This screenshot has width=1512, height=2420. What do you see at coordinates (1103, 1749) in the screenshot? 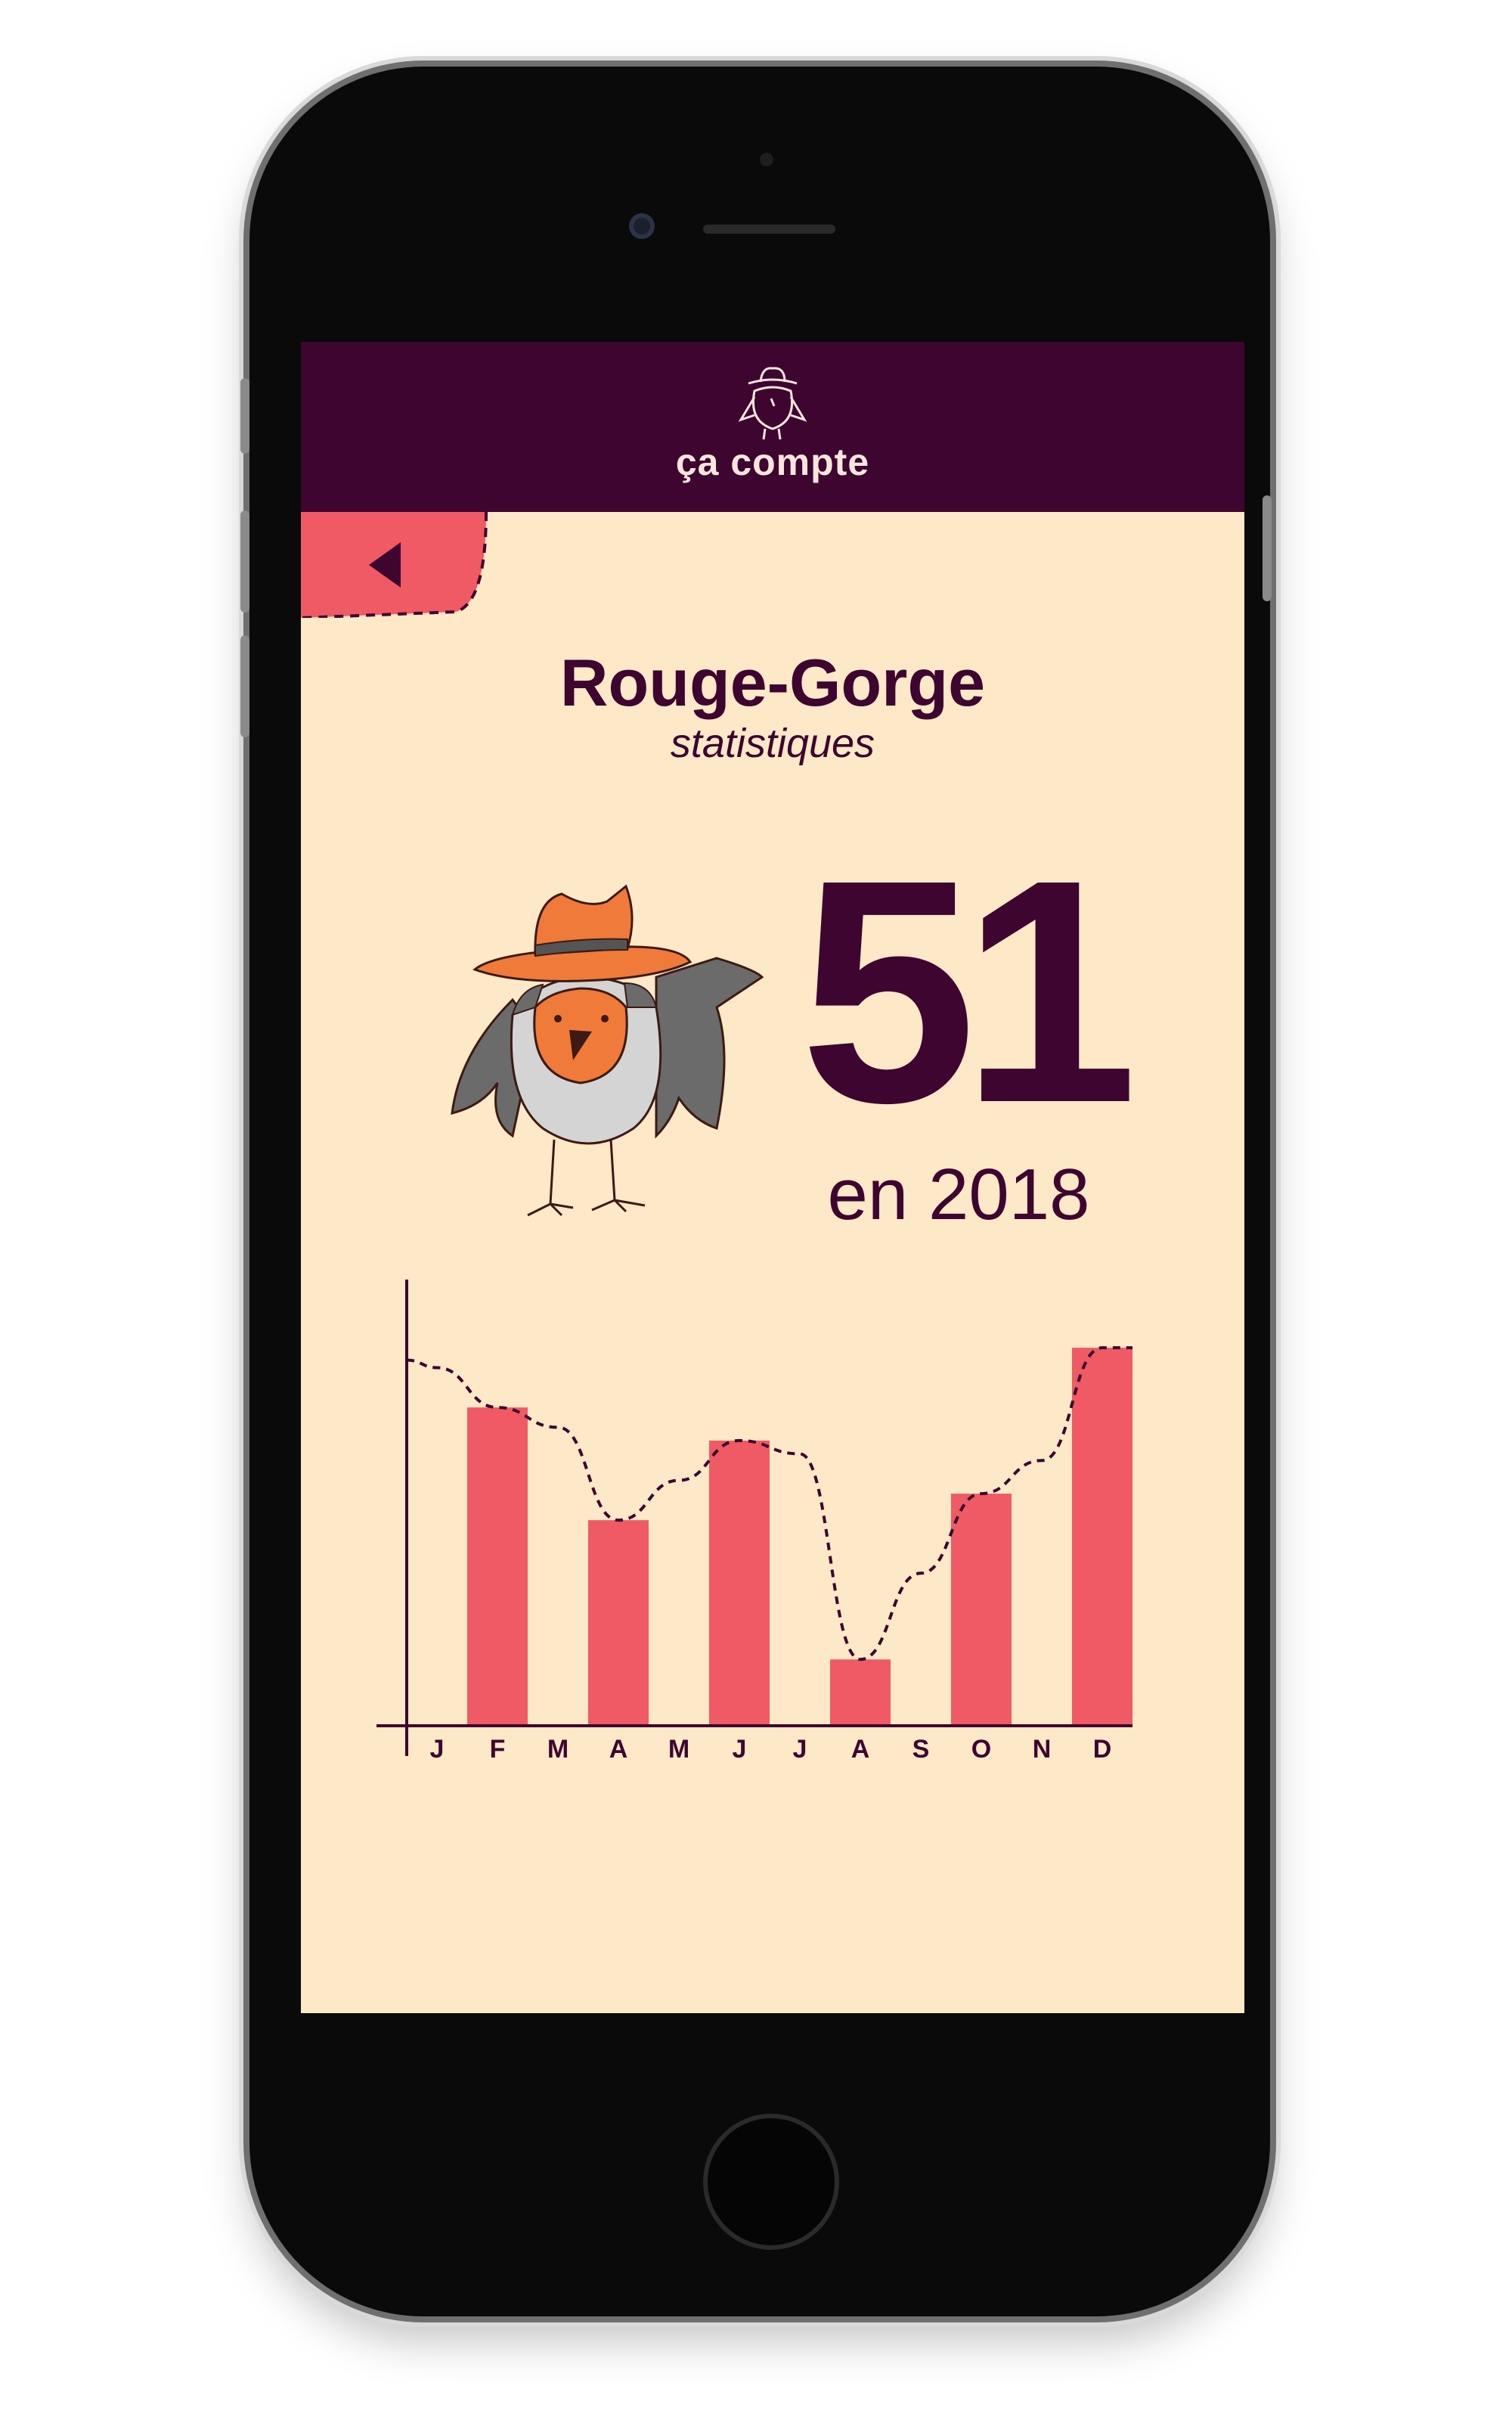
I see `x-tick-label: D` at bounding box center [1103, 1749].